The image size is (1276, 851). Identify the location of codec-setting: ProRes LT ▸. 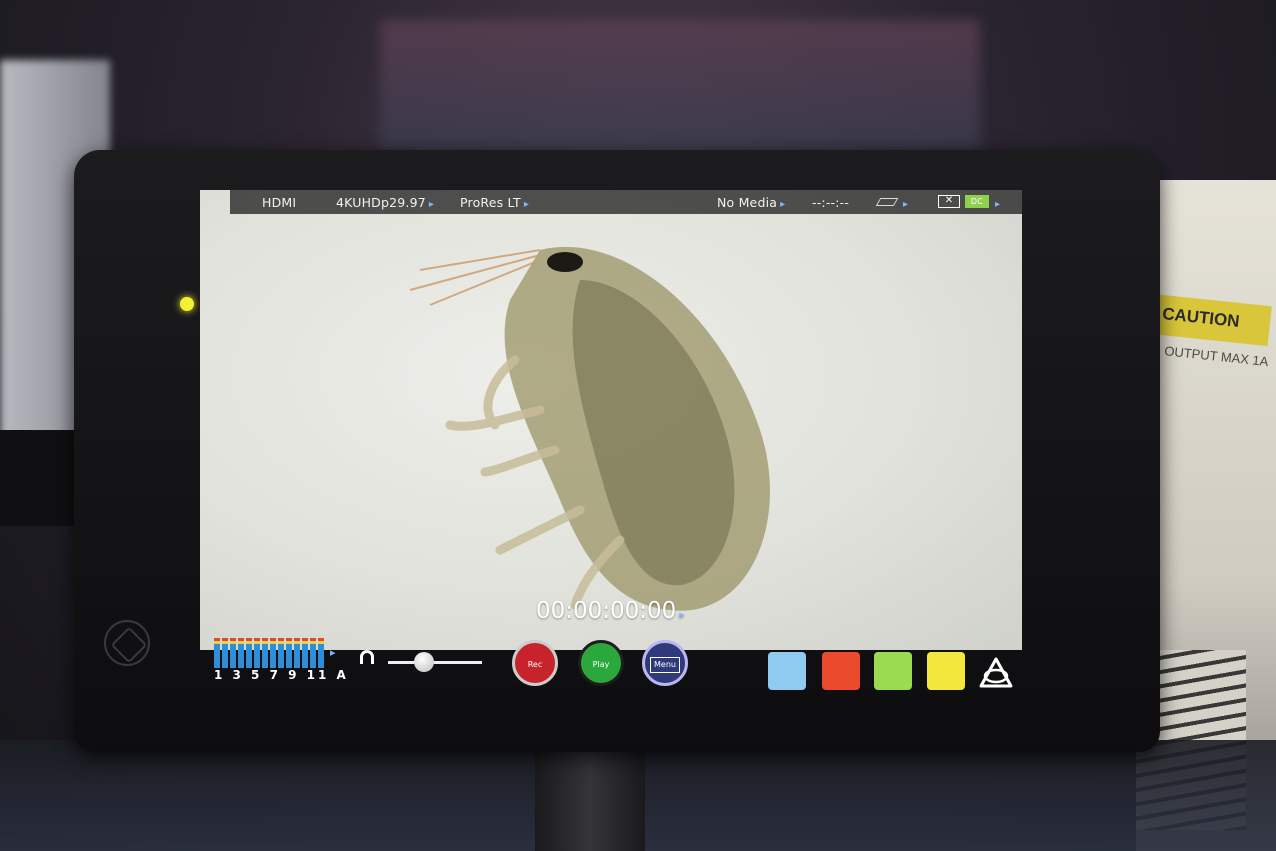
(494, 202).